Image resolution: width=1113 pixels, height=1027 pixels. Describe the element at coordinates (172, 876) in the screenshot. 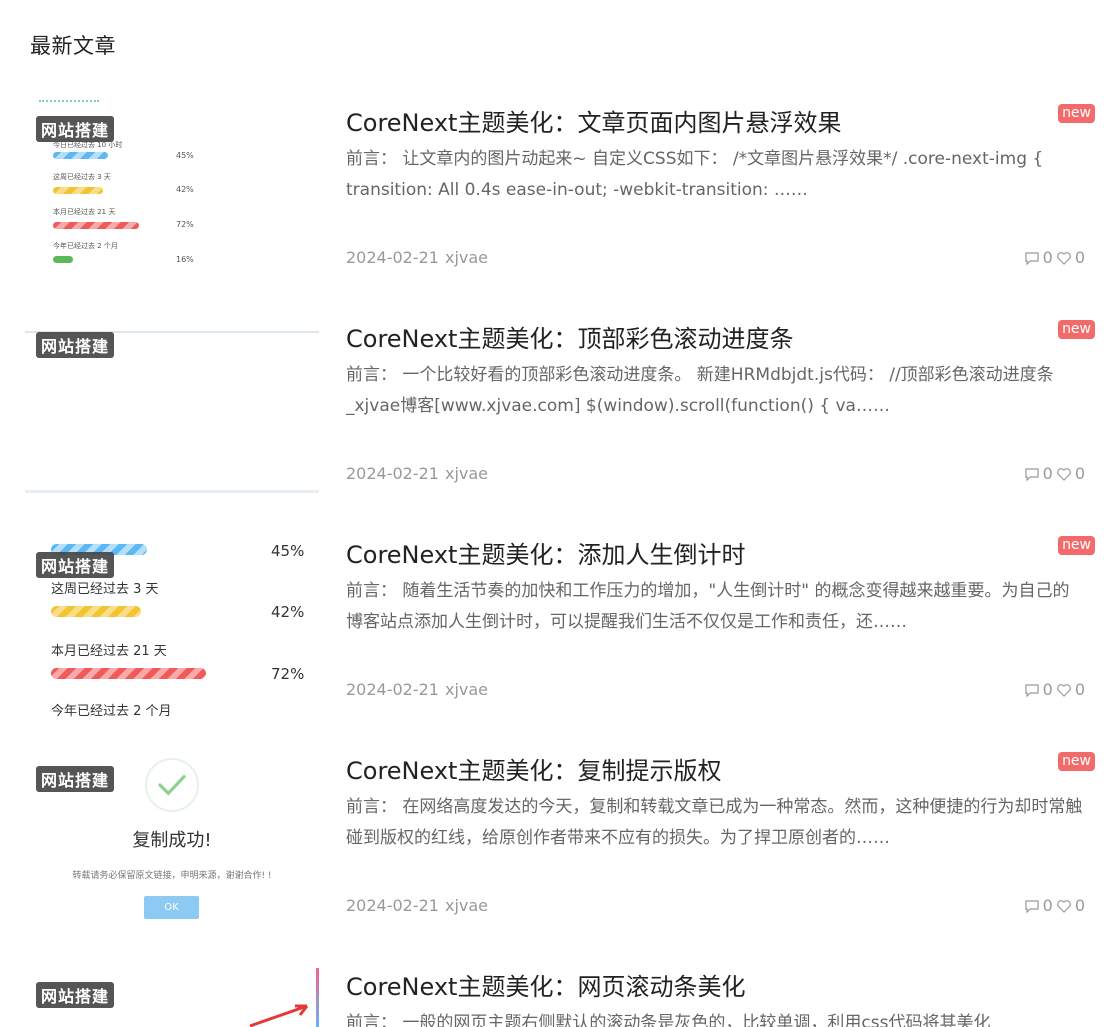

I see `copy-success-desc: 转载请务必保留原文链接，申明来源，谢谢合作! !` at that location.